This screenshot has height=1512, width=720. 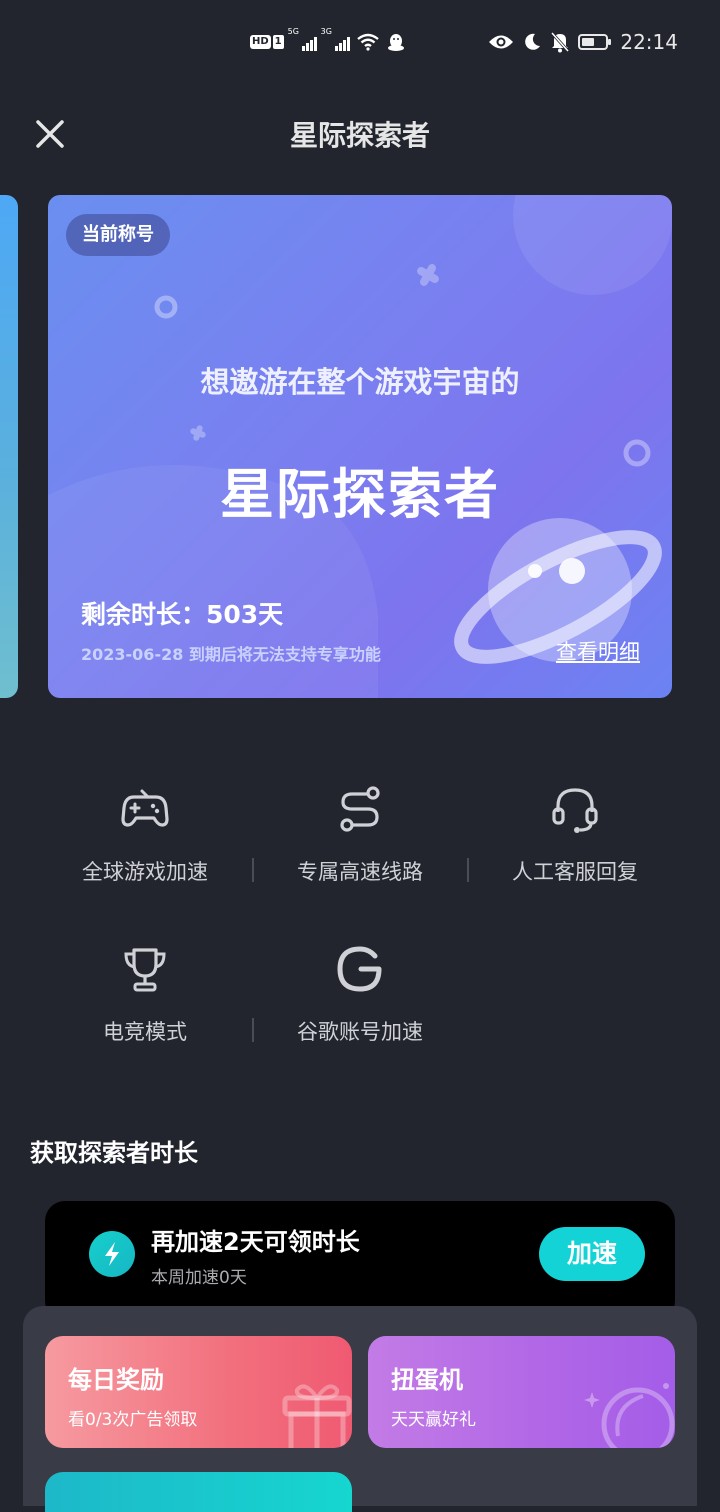 What do you see at coordinates (9, 446) in the screenshot?
I see `previous-title-card` at bounding box center [9, 446].